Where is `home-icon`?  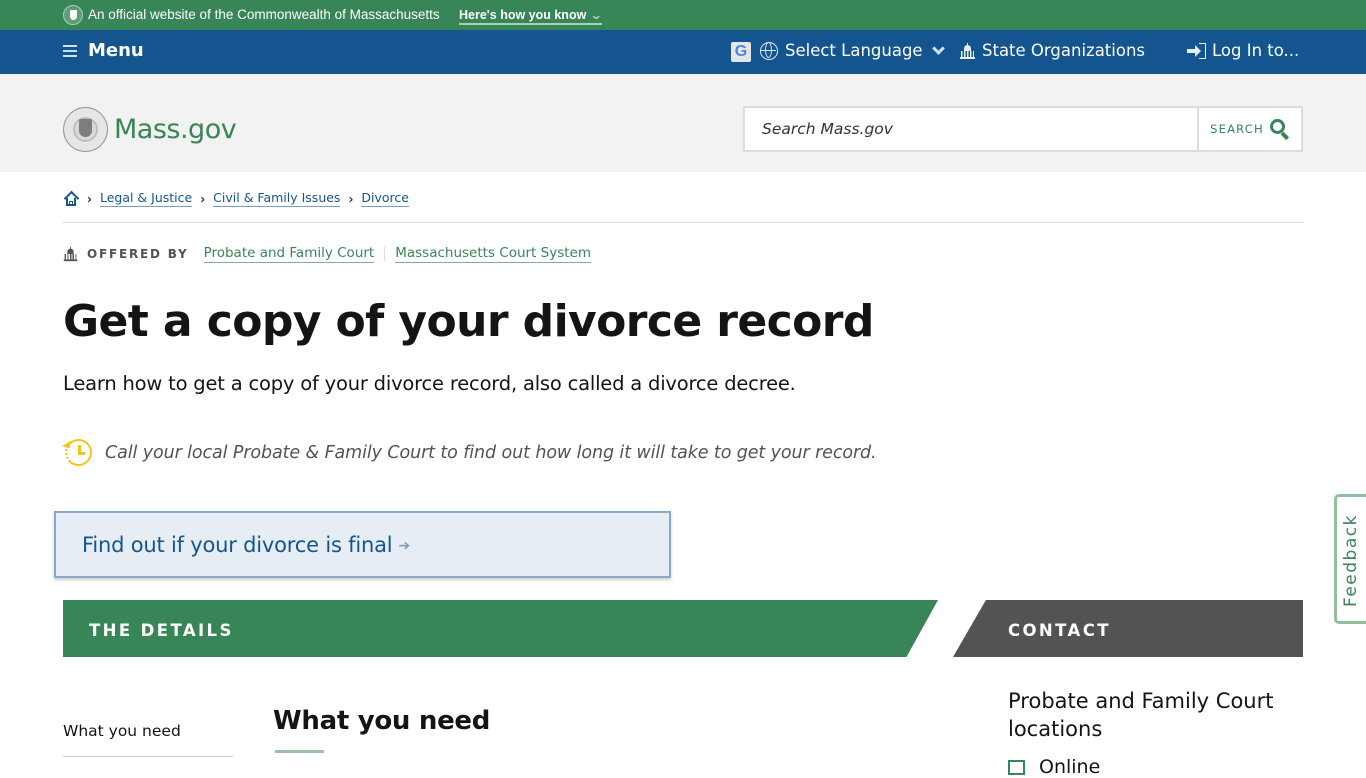 home-icon is located at coordinates (71, 198).